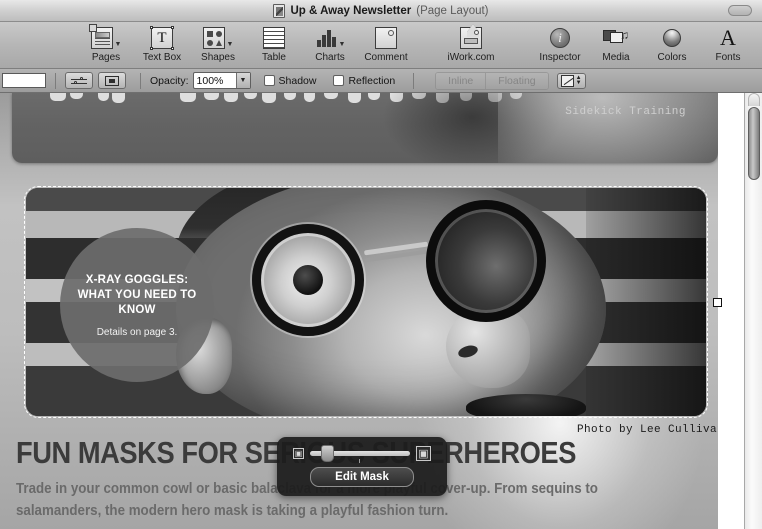  What do you see at coordinates (330, 57) in the screenshot?
I see `toolbar-label-charts: Charts` at bounding box center [330, 57].